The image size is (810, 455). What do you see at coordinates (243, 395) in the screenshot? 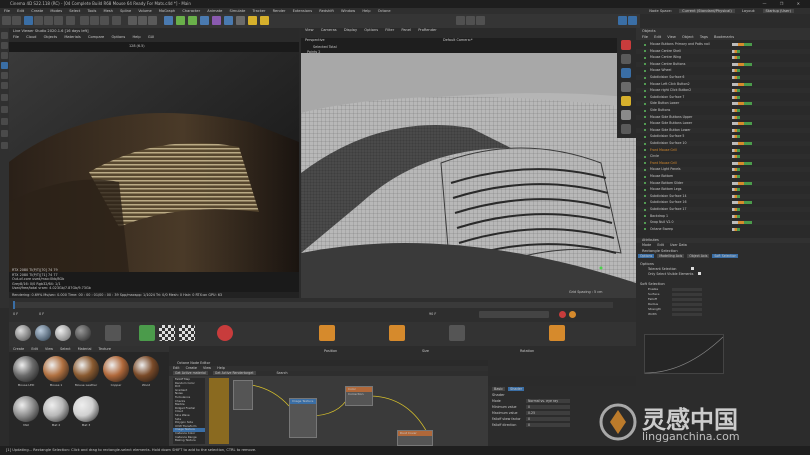
I see `node-input-block` at bounding box center [243, 395].